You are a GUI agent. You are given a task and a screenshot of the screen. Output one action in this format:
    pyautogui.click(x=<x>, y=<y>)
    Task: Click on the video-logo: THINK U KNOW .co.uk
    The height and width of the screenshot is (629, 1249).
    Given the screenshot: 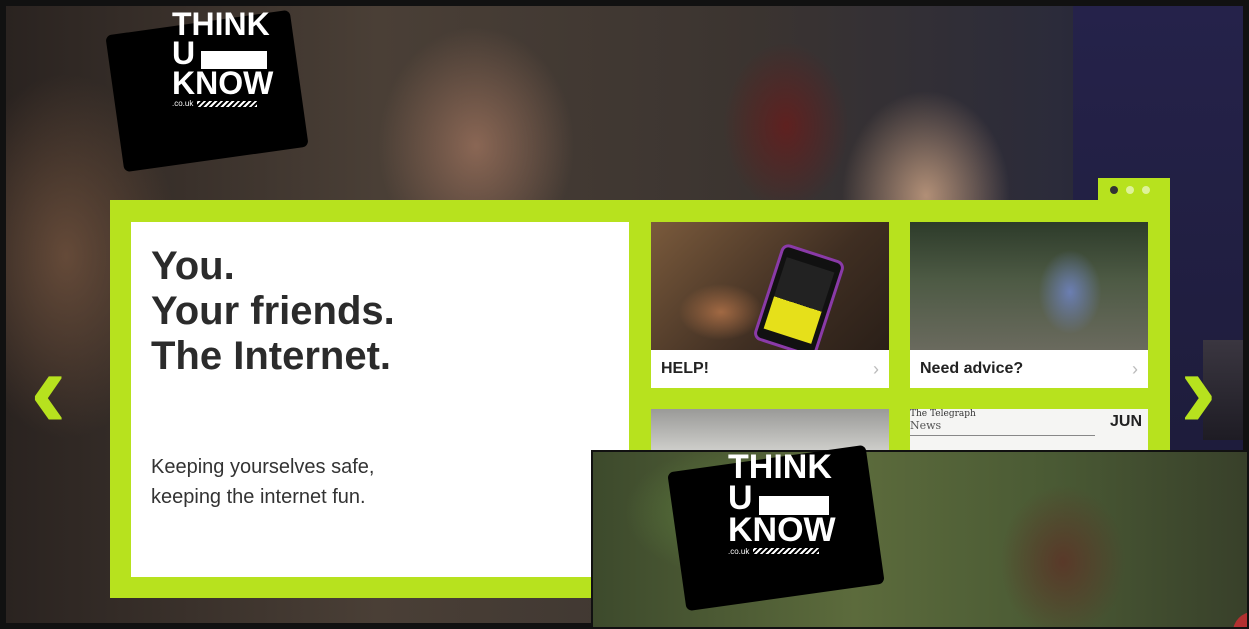 What is the action you would take?
    pyautogui.click(x=776, y=528)
    